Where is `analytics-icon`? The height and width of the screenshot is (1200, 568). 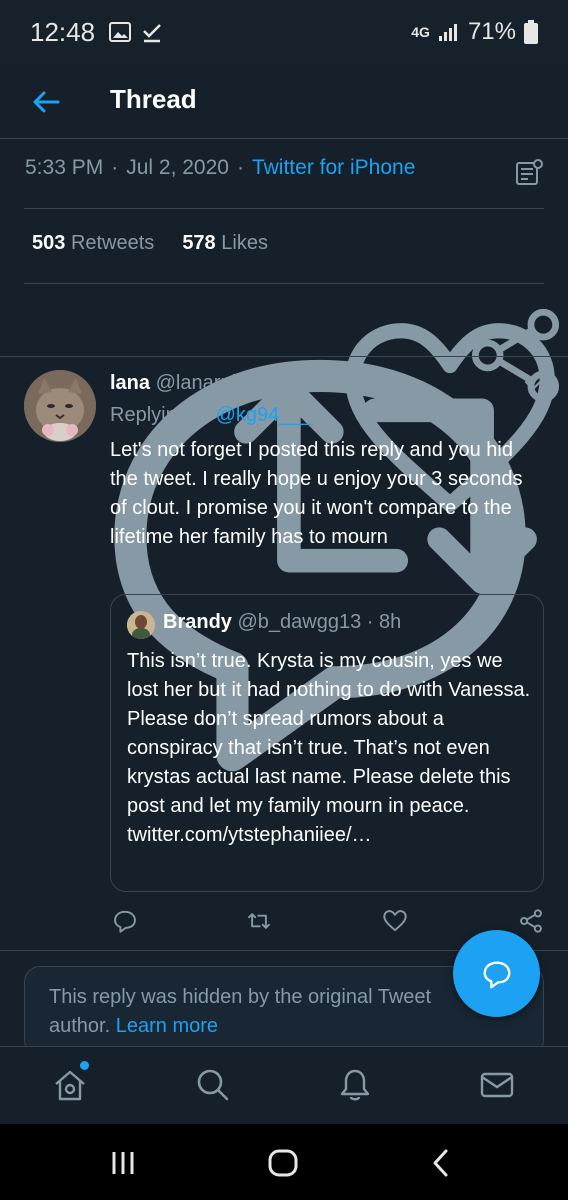 analytics-icon is located at coordinates (529, 173).